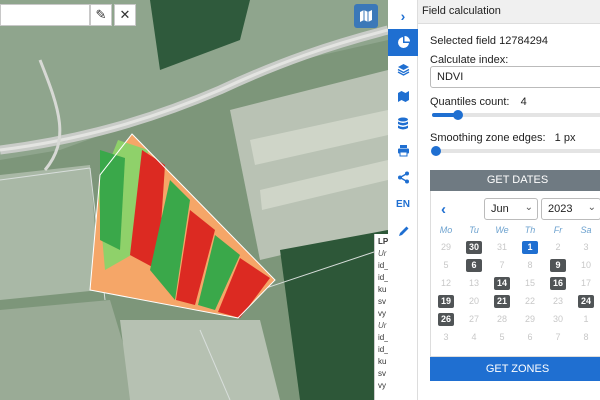 This screenshot has width=600, height=400. Describe the element at coordinates (403, 204) in the screenshot. I see `language-switch: EN` at that location.